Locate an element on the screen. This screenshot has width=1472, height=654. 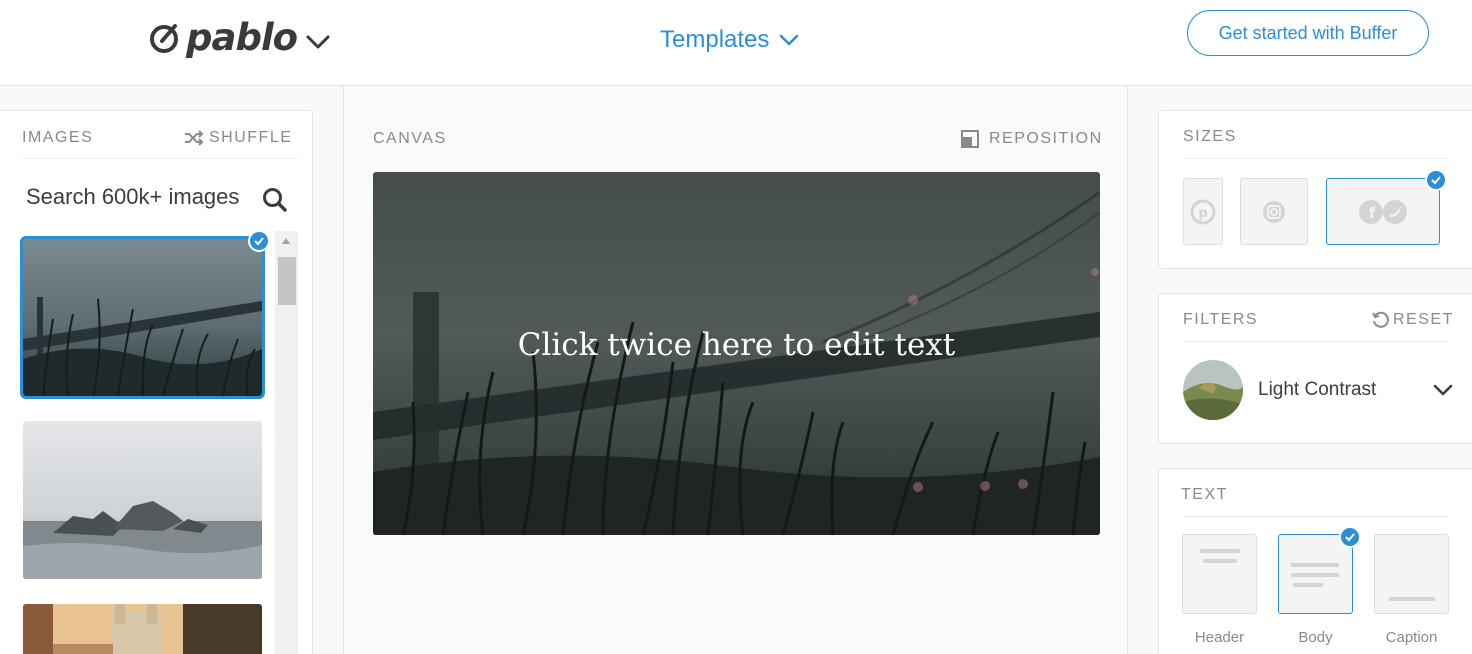
image-thumbnail-rocks is located at coordinates (142, 500).